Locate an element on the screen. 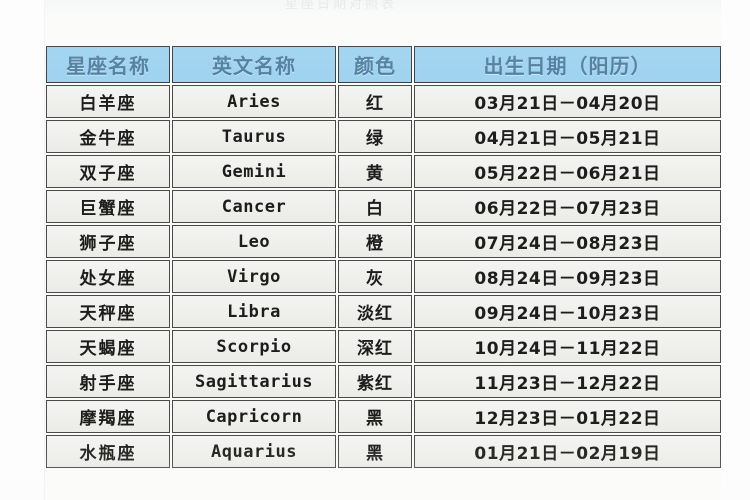 The height and width of the screenshot is (500, 750). cell-zodiac-name: 双子座 is located at coordinates (108, 171).